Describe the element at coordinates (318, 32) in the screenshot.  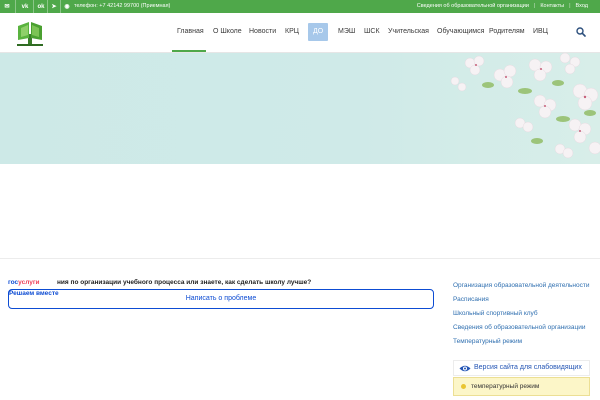
I see `nav-item-do: ДО` at that location.